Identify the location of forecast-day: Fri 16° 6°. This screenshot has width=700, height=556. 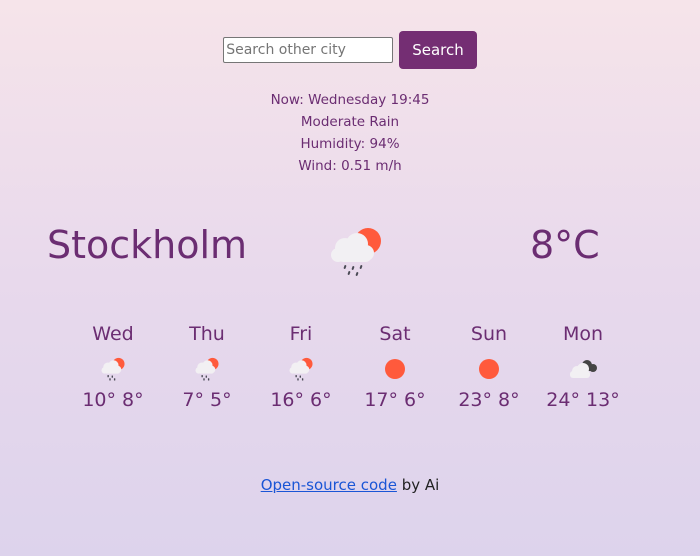
(301, 367).